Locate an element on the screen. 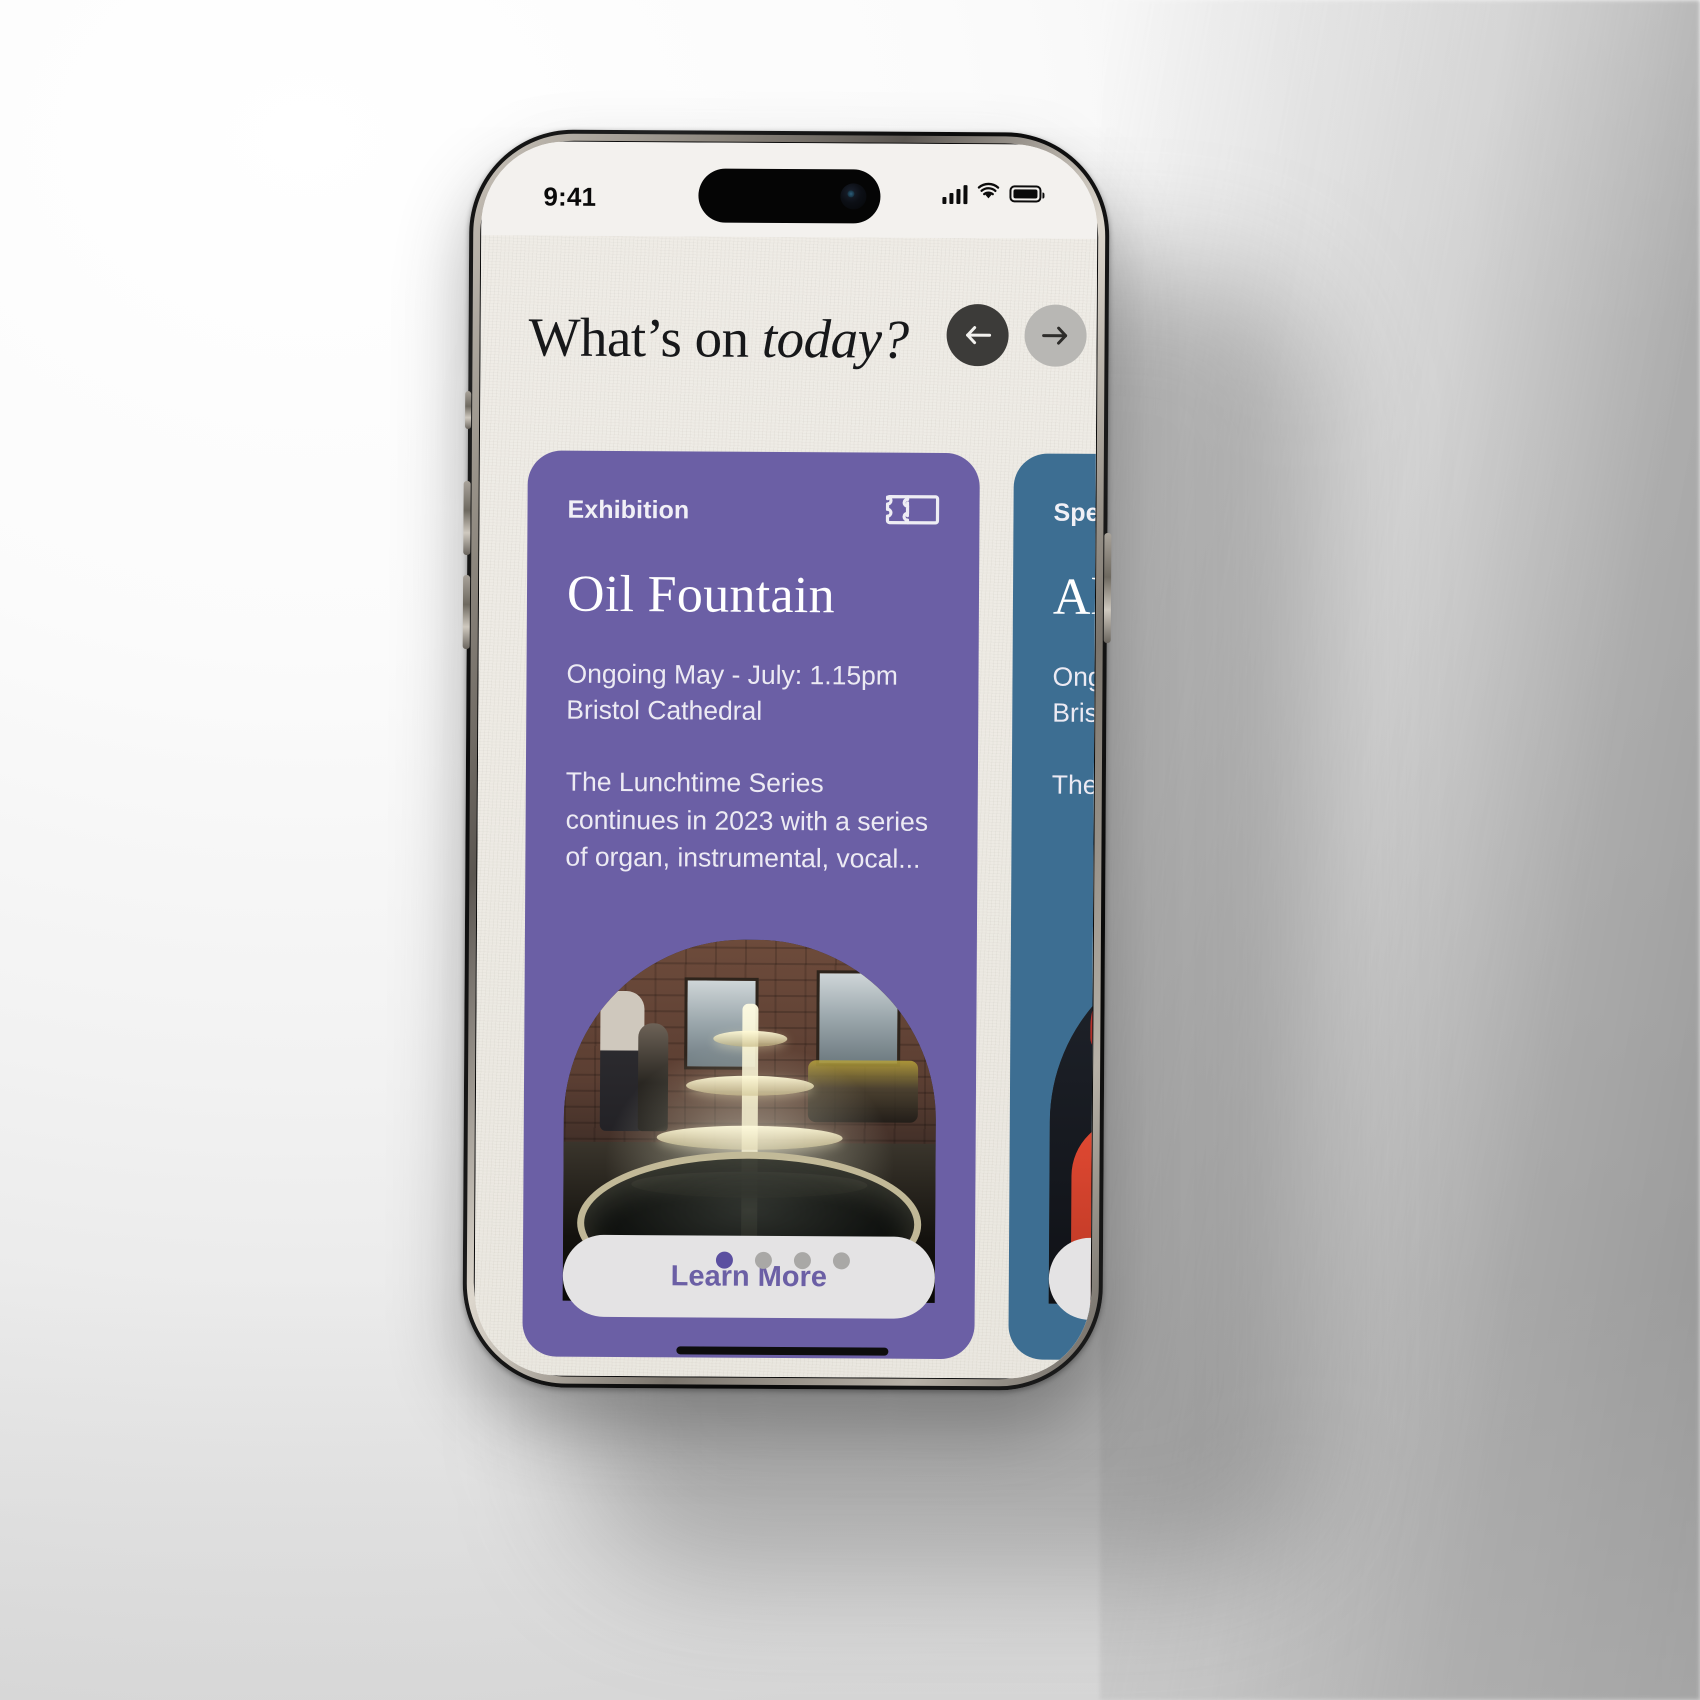 This screenshot has width=1700, height=1700. status-time: 9:41 is located at coordinates (570, 196).